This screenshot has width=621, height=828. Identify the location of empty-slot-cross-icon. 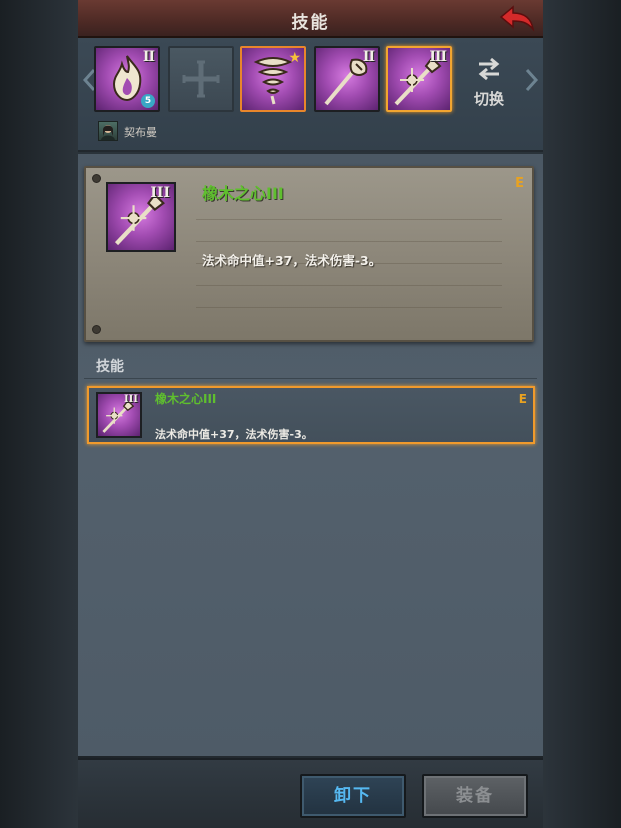
(201, 79).